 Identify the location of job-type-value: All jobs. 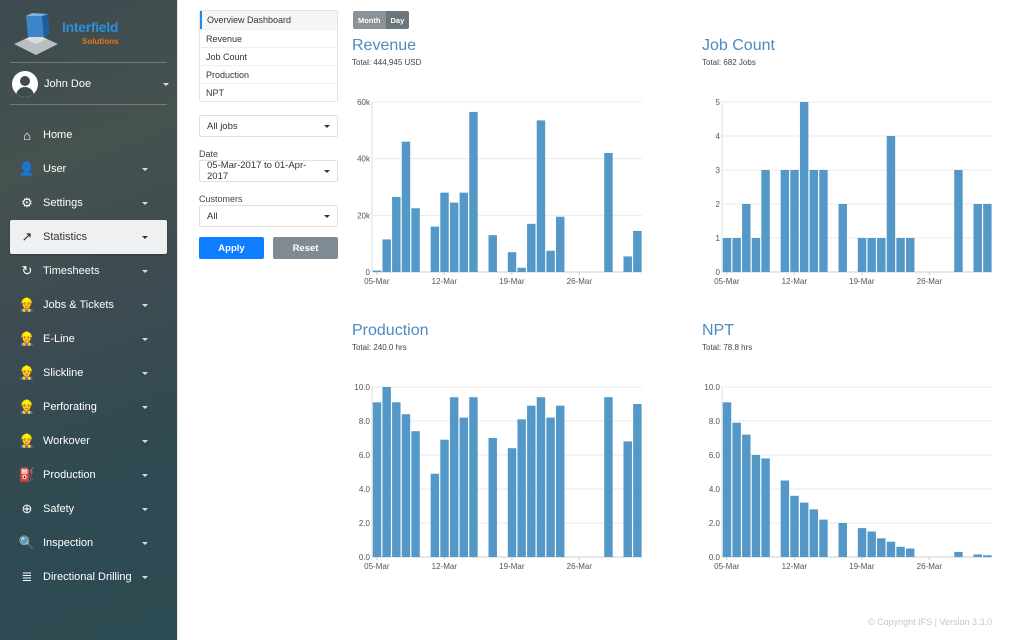
(222, 126).